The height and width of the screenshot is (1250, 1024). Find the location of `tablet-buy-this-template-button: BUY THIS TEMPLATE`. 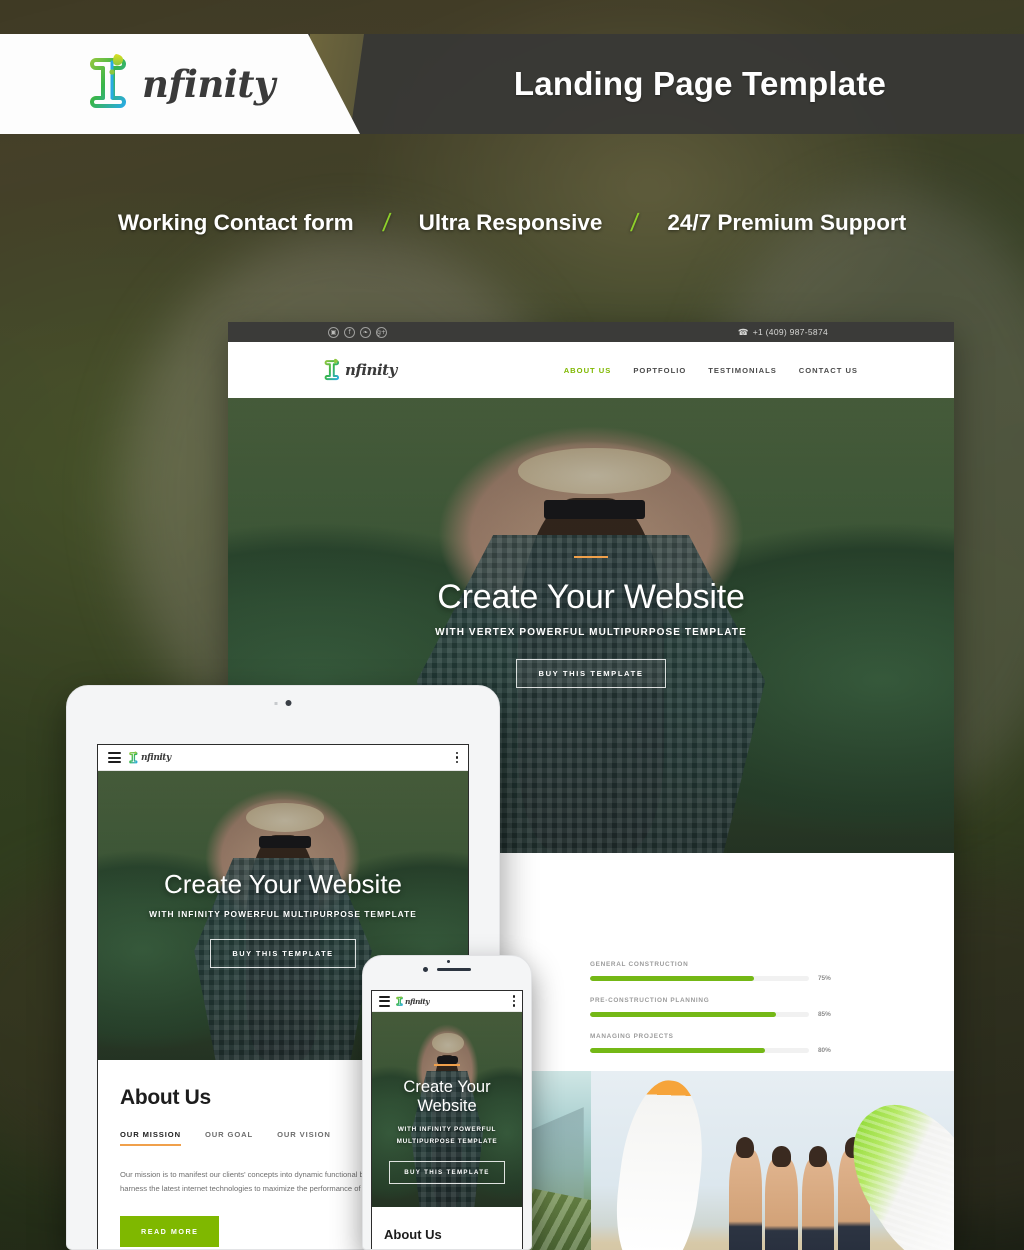

tablet-buy-this-template-button: BUY THIS TEMPLATE is located at coordinates (283, 953).